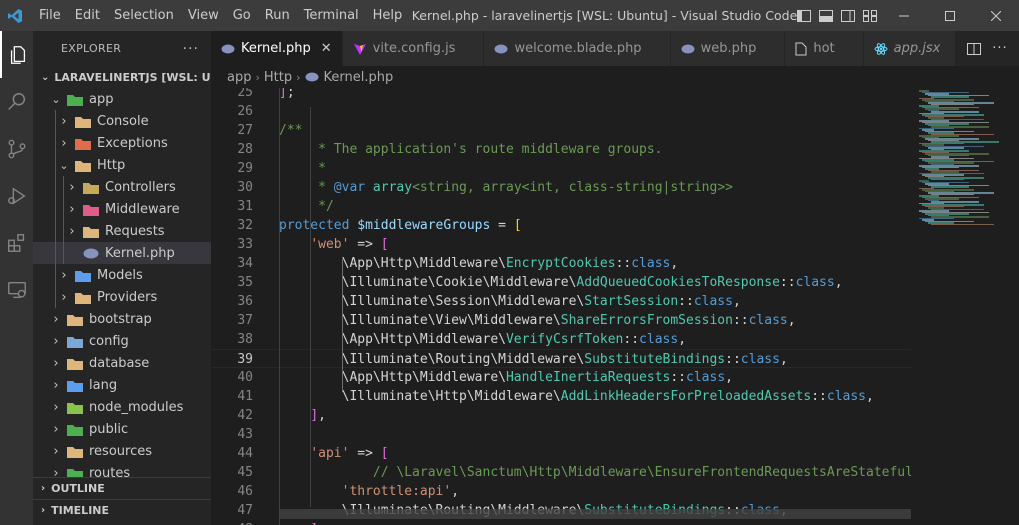 This screenshot has height=525, width=1019. Describe the element at coordinates (122, 187) in the screenshot. I see `tree-folder-controllers: › Controllers` at that location.